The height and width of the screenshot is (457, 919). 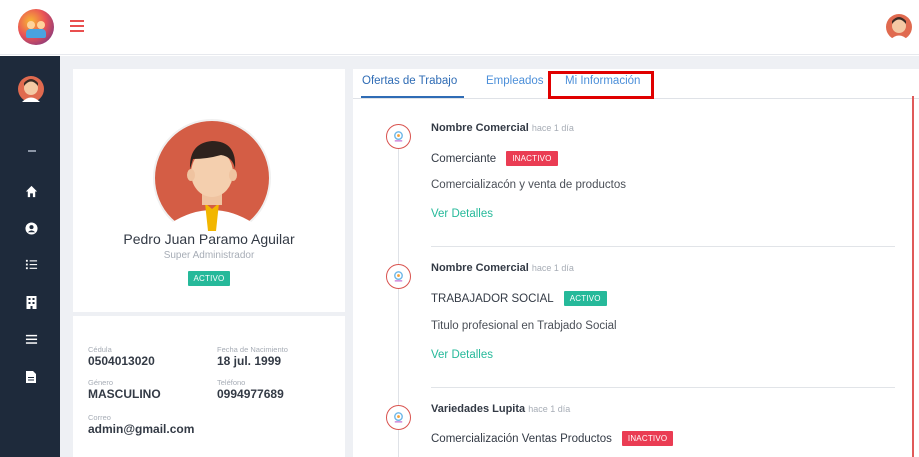 I want to click on sidebar-item-profile, so click(x=31, y=228).